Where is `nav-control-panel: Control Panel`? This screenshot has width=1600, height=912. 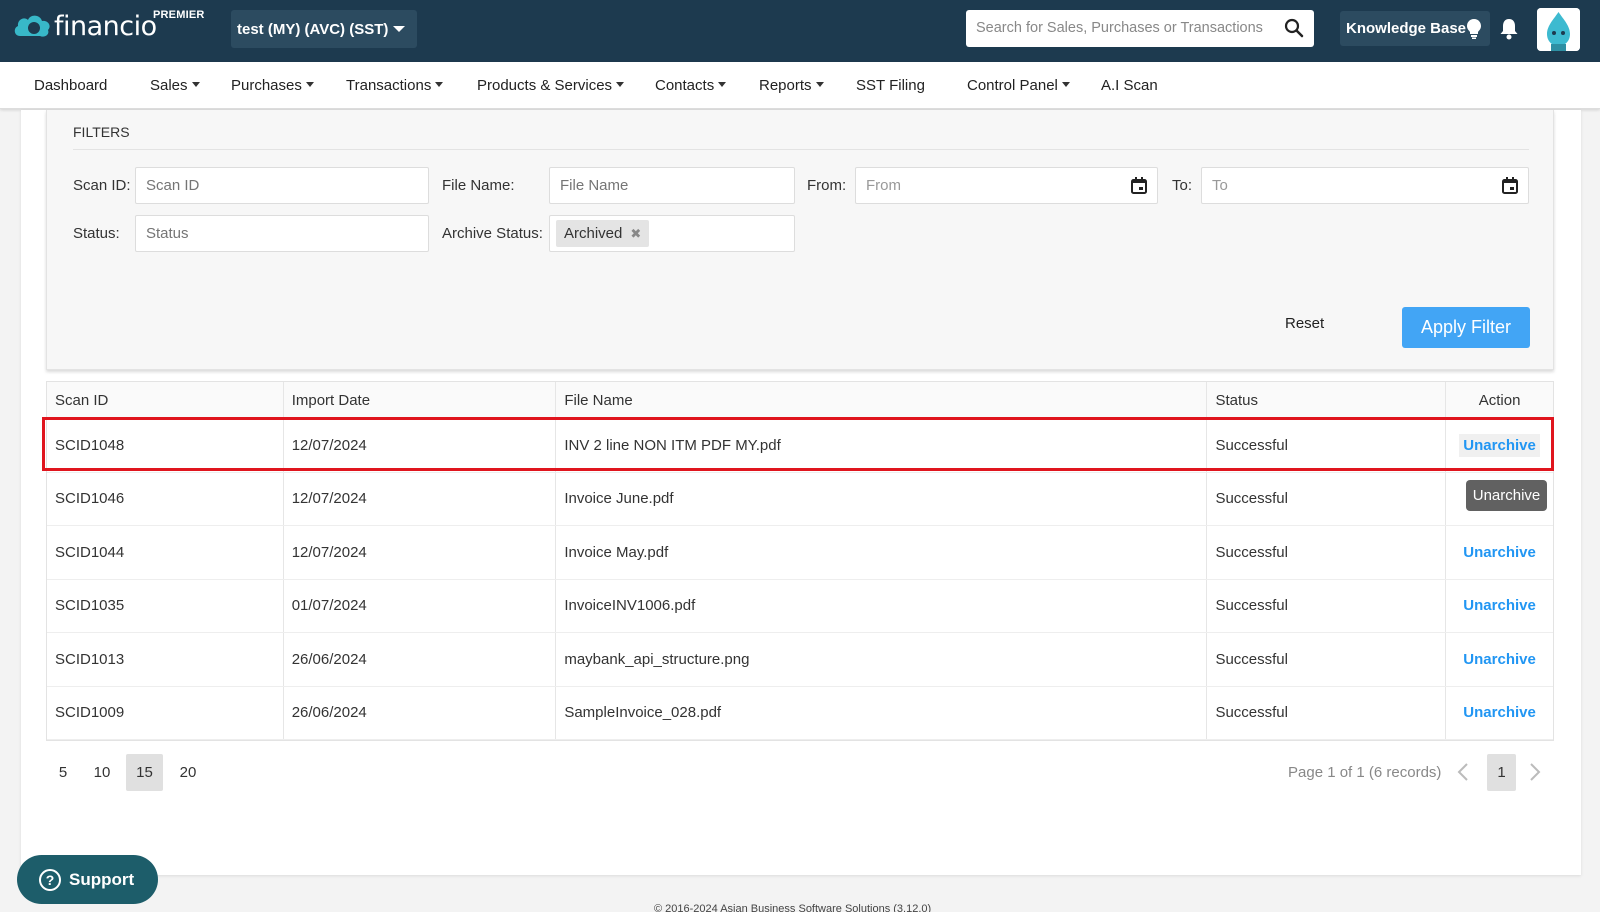 nav-control-panel: Control Panel is located at coordinates (1018, 85).